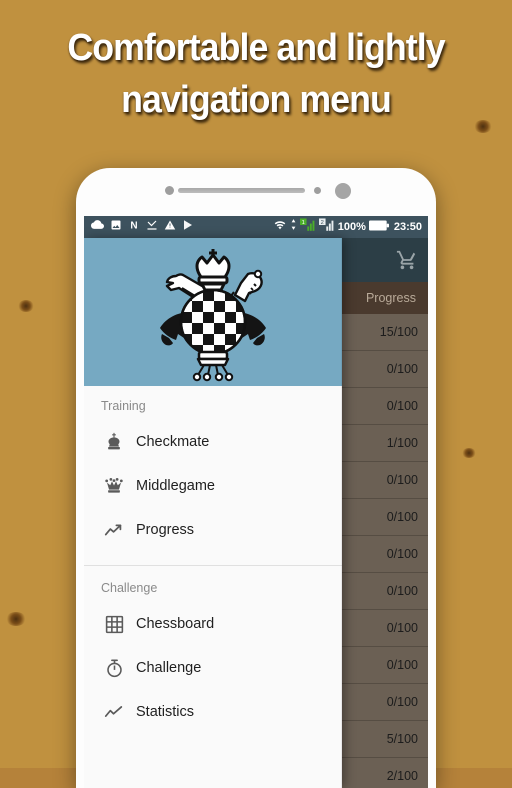 This screenshot has height=788, width=512. Describe the element at coordinates (170, 227) in the screenshot. I see `warning-triangle-icon` at that location.